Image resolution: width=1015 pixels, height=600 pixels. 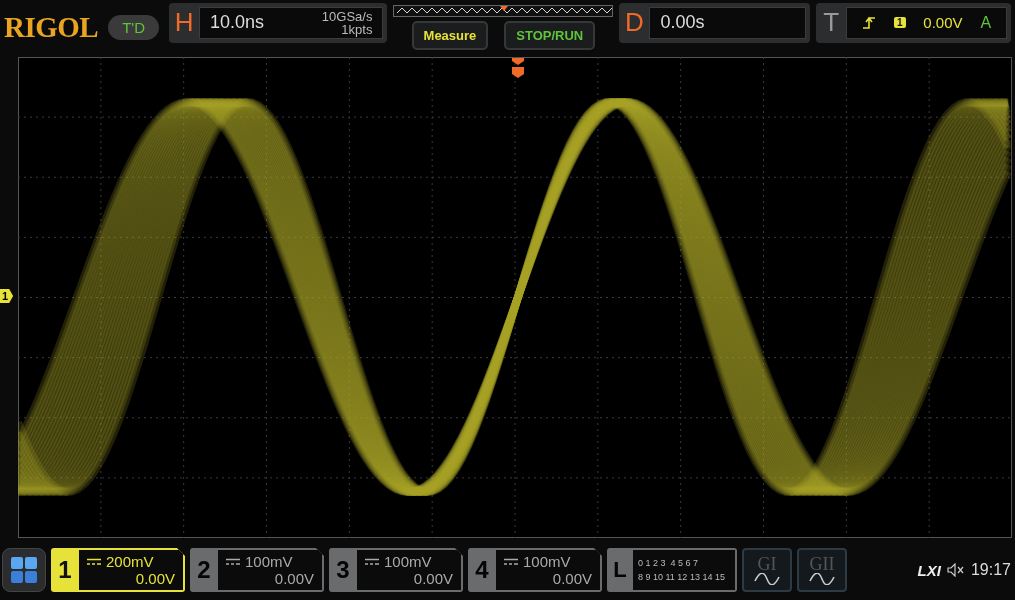 What do you see at coordinates (518, 68) in the screenshot?
I see `trigger-position-icon` at bounding box center [518, 68].